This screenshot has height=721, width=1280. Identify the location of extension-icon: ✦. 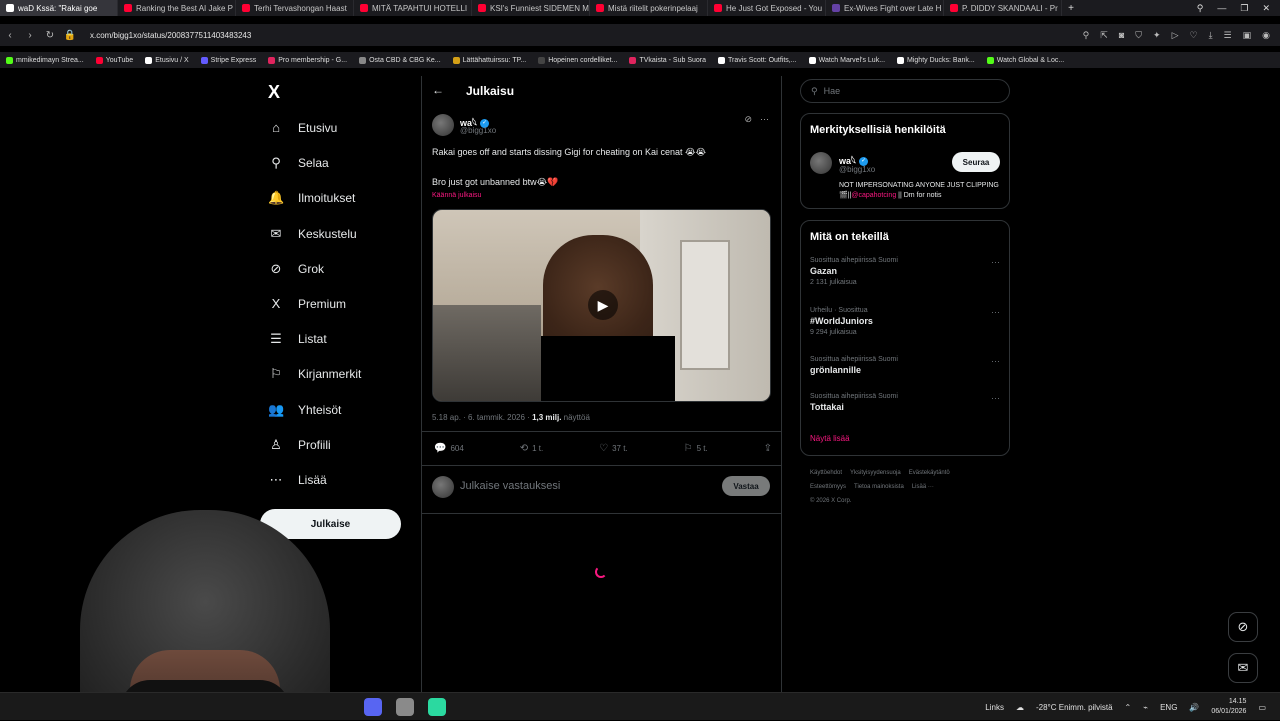
(1157, 35).